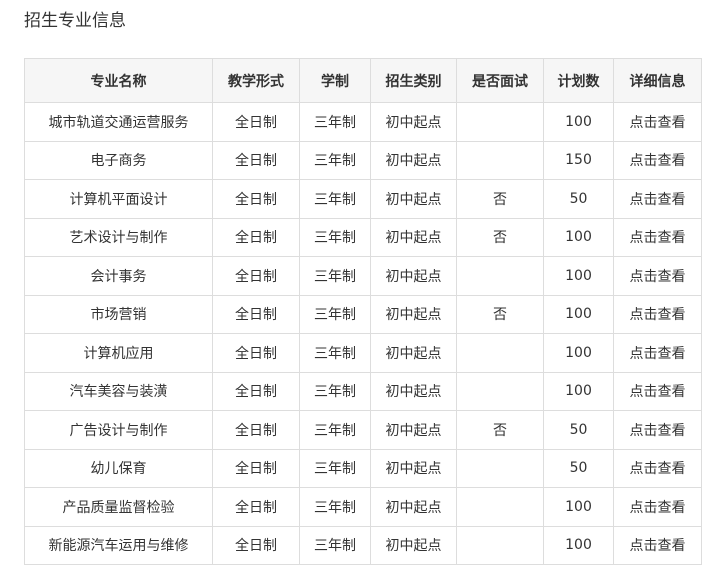 This screenshot has height=581, width=715. Describe the element at coordinates (335, 80) in the screenshot. I see `header-duration: 学制` at that location.